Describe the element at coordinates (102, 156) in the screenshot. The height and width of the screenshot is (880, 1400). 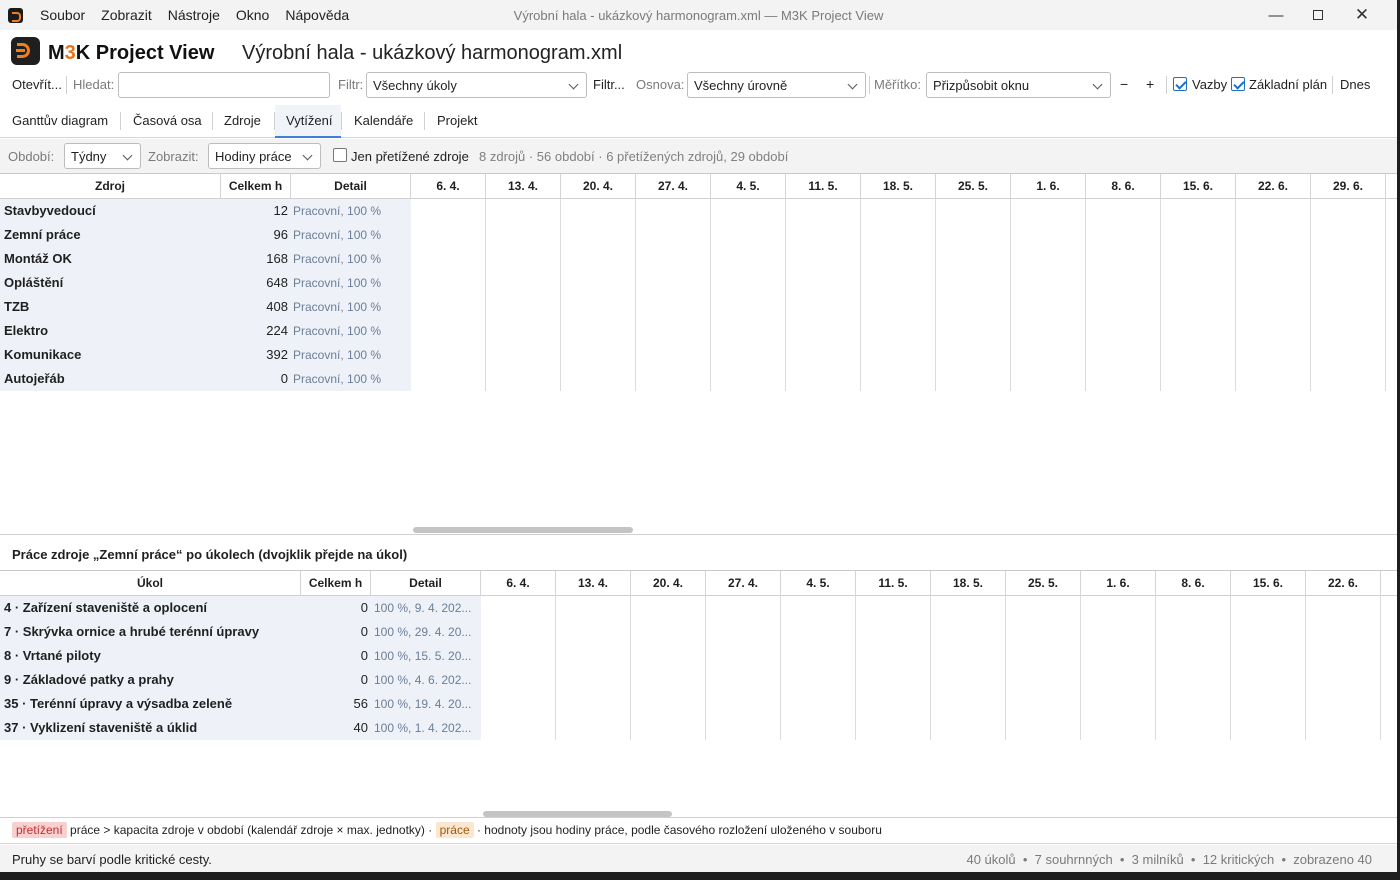
I see `period-select: Týdny` at that location.